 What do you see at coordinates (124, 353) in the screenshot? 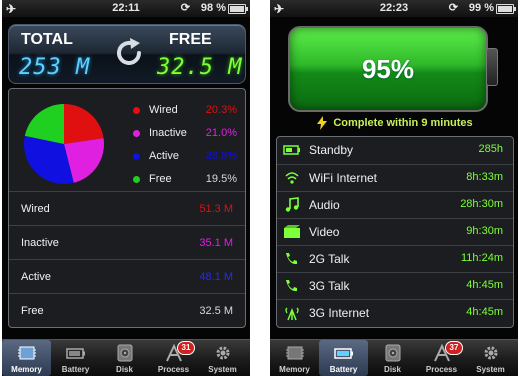
I see `disk-icon` at bounding box center [124, 353].